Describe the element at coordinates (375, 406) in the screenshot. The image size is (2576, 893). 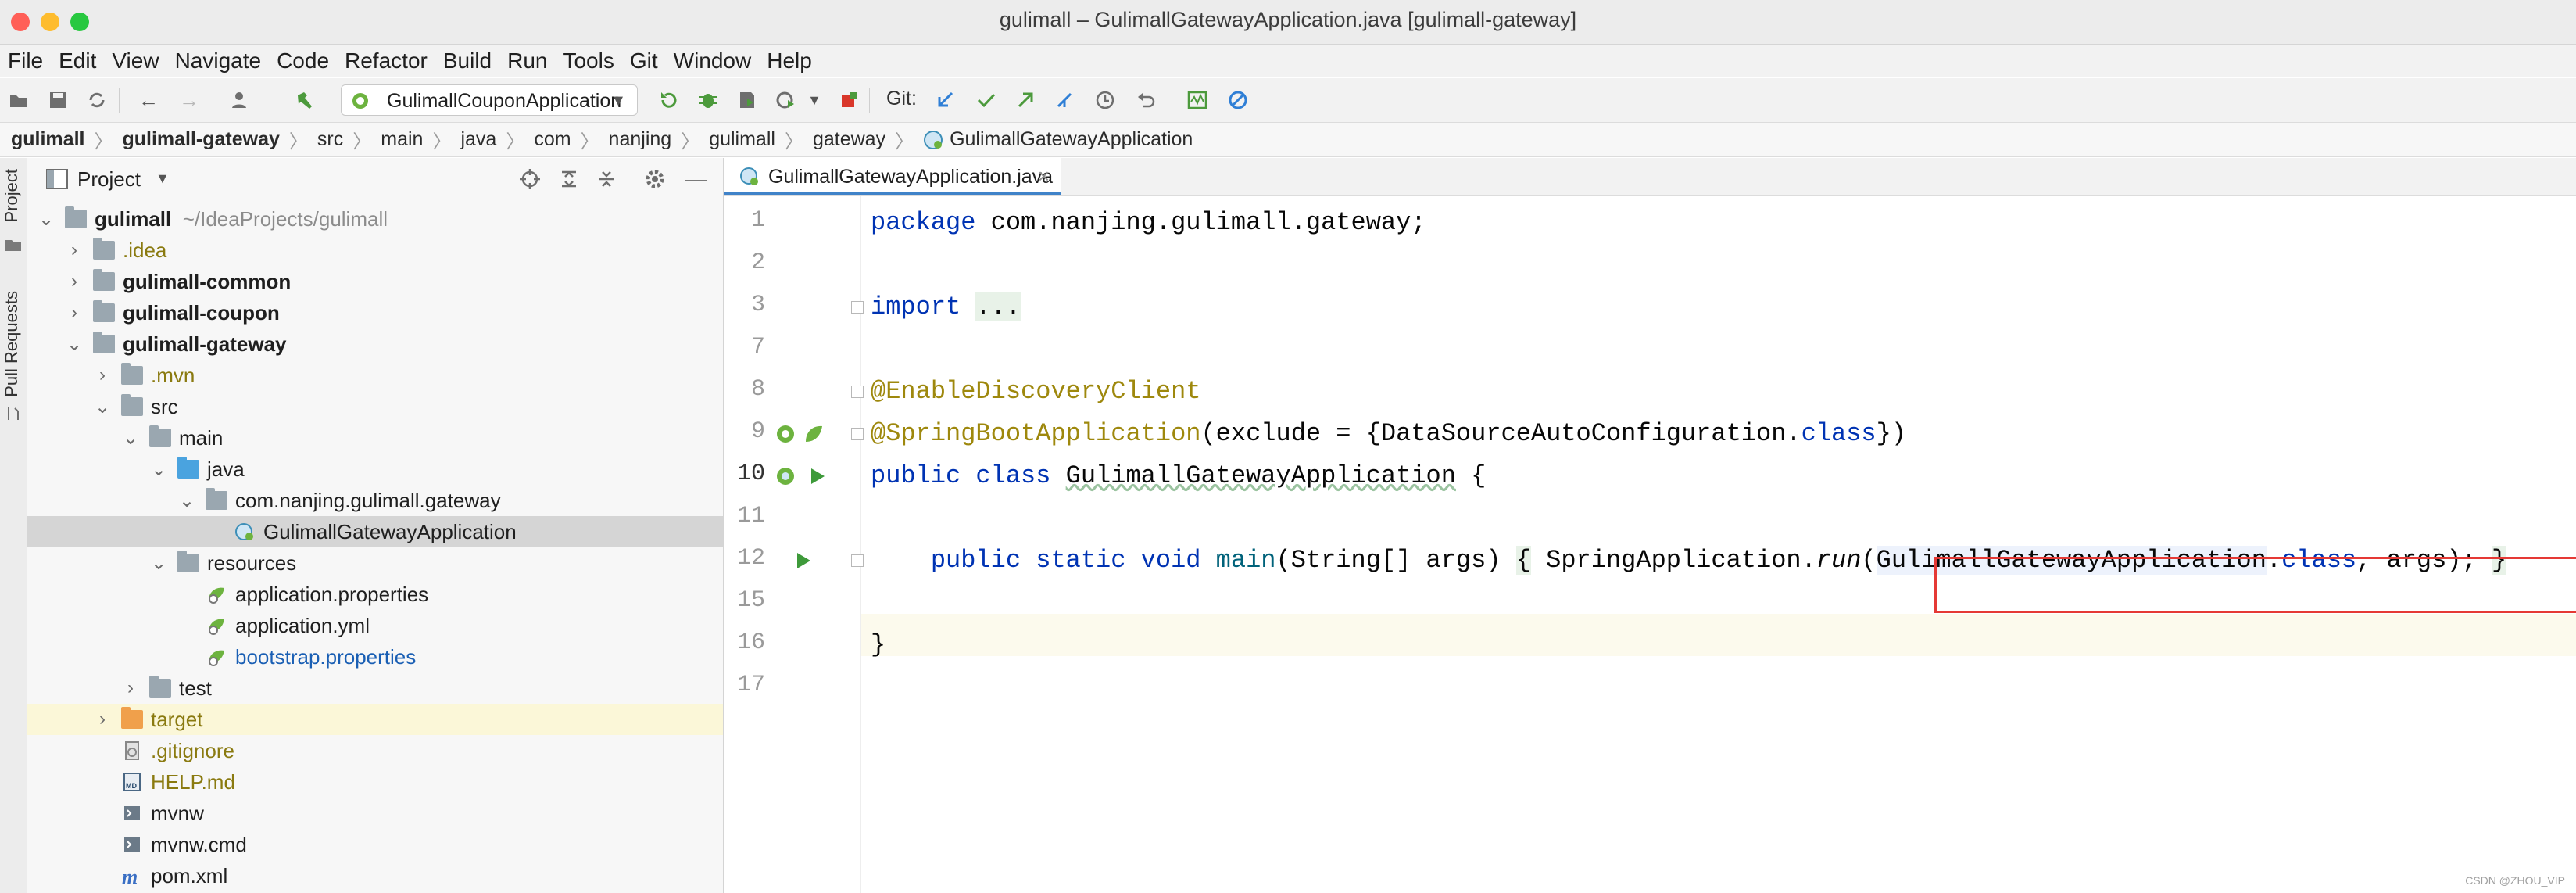
I see `tree-item-src: ⌄ src` at that location.